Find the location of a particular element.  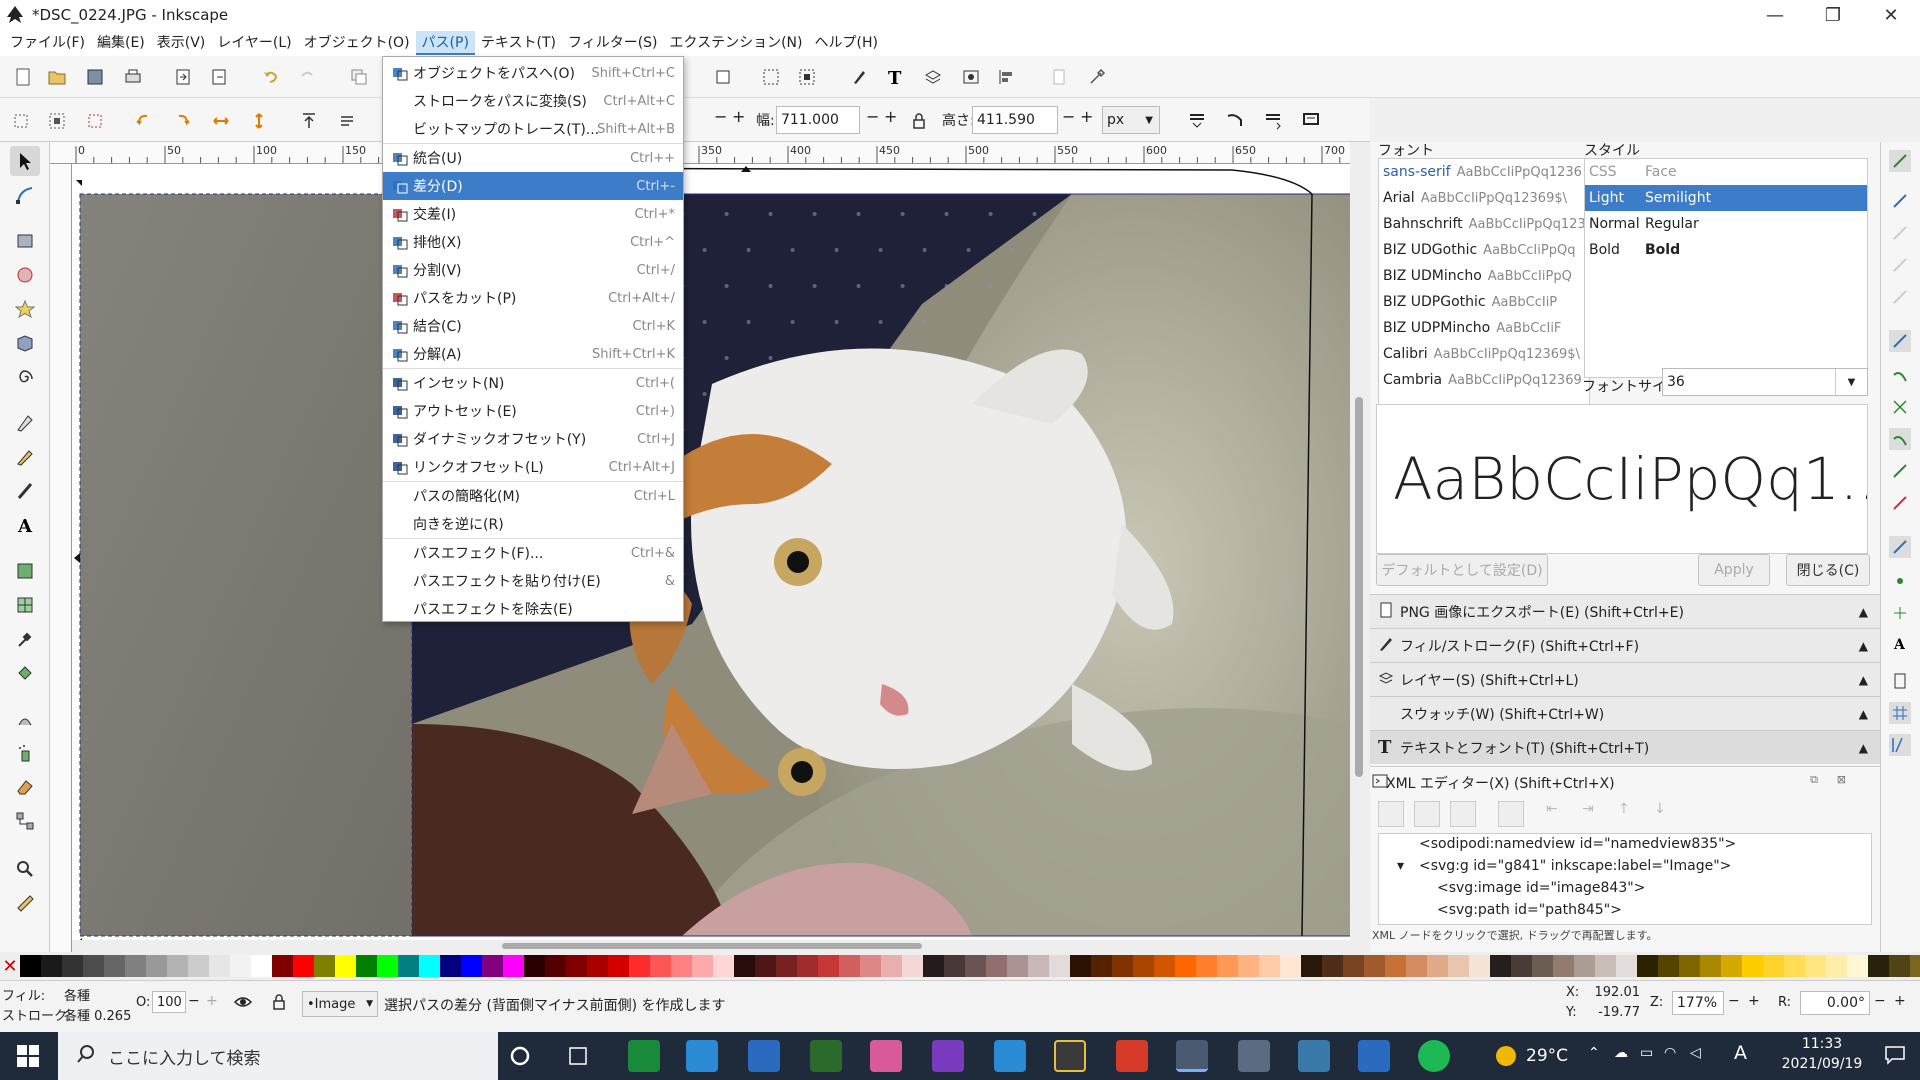

snap-bbox-edges-icon is located at coordinates (1900, 233).